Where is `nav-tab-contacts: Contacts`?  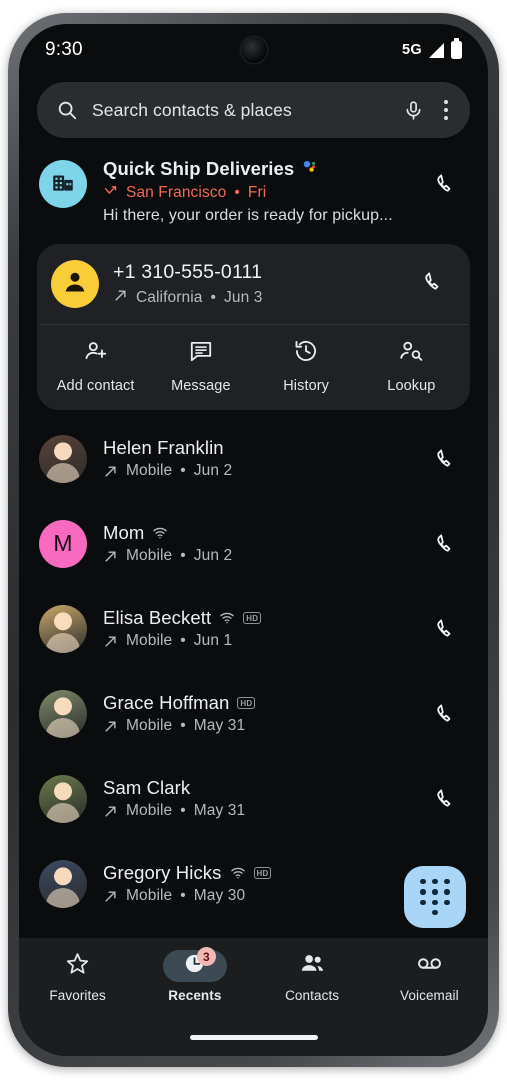
nav-tab-contacts: Contacts is located at coordinates (312, 976).